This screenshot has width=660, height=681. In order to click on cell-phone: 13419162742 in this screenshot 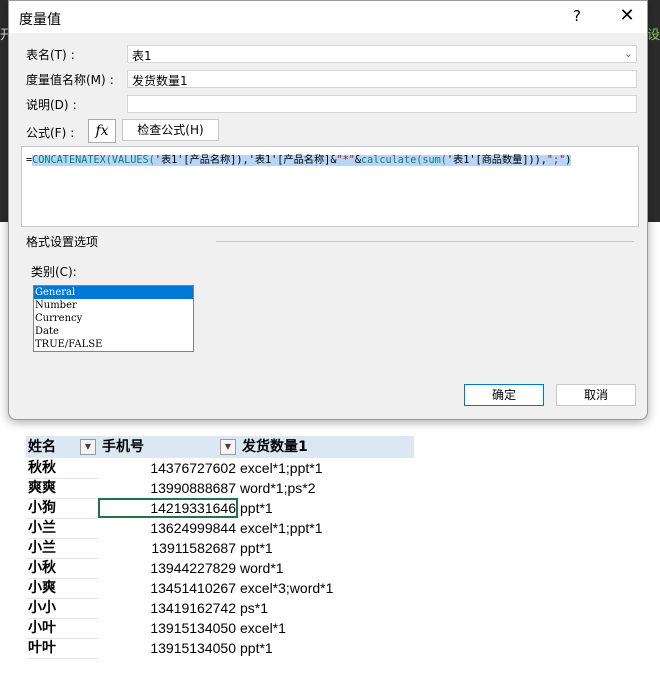, I will do `click(168, 608)`.